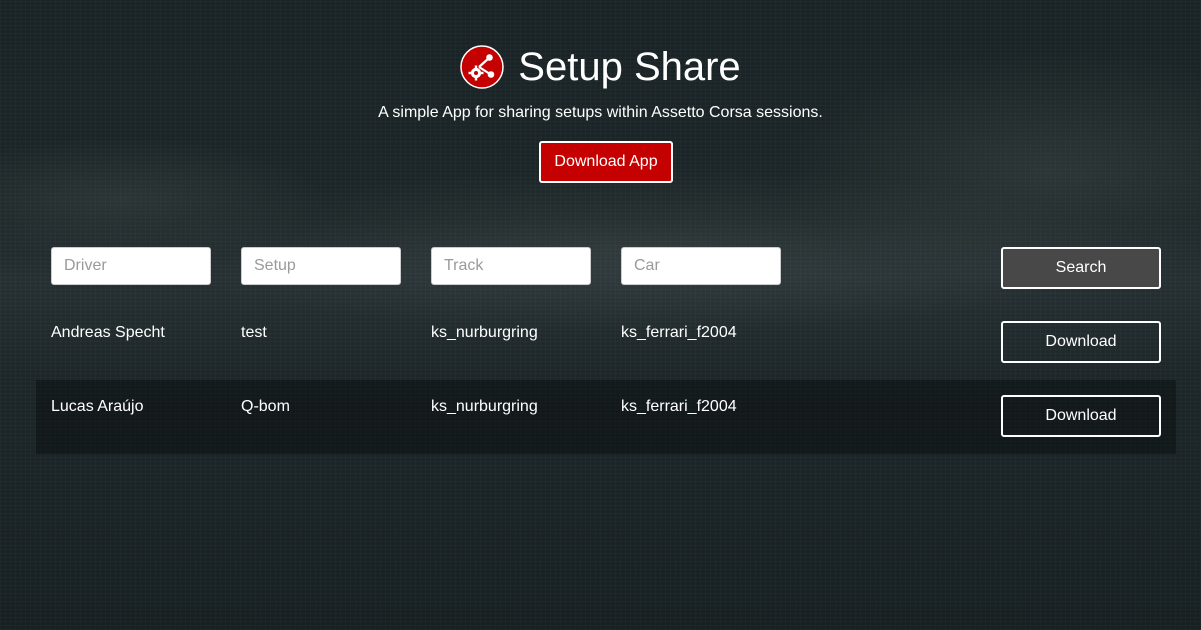 This screenshot has height=630, width=1201. Describe the element at coordinates (321, 266) in the screenshot. I see `setup-filter-input` at that location.